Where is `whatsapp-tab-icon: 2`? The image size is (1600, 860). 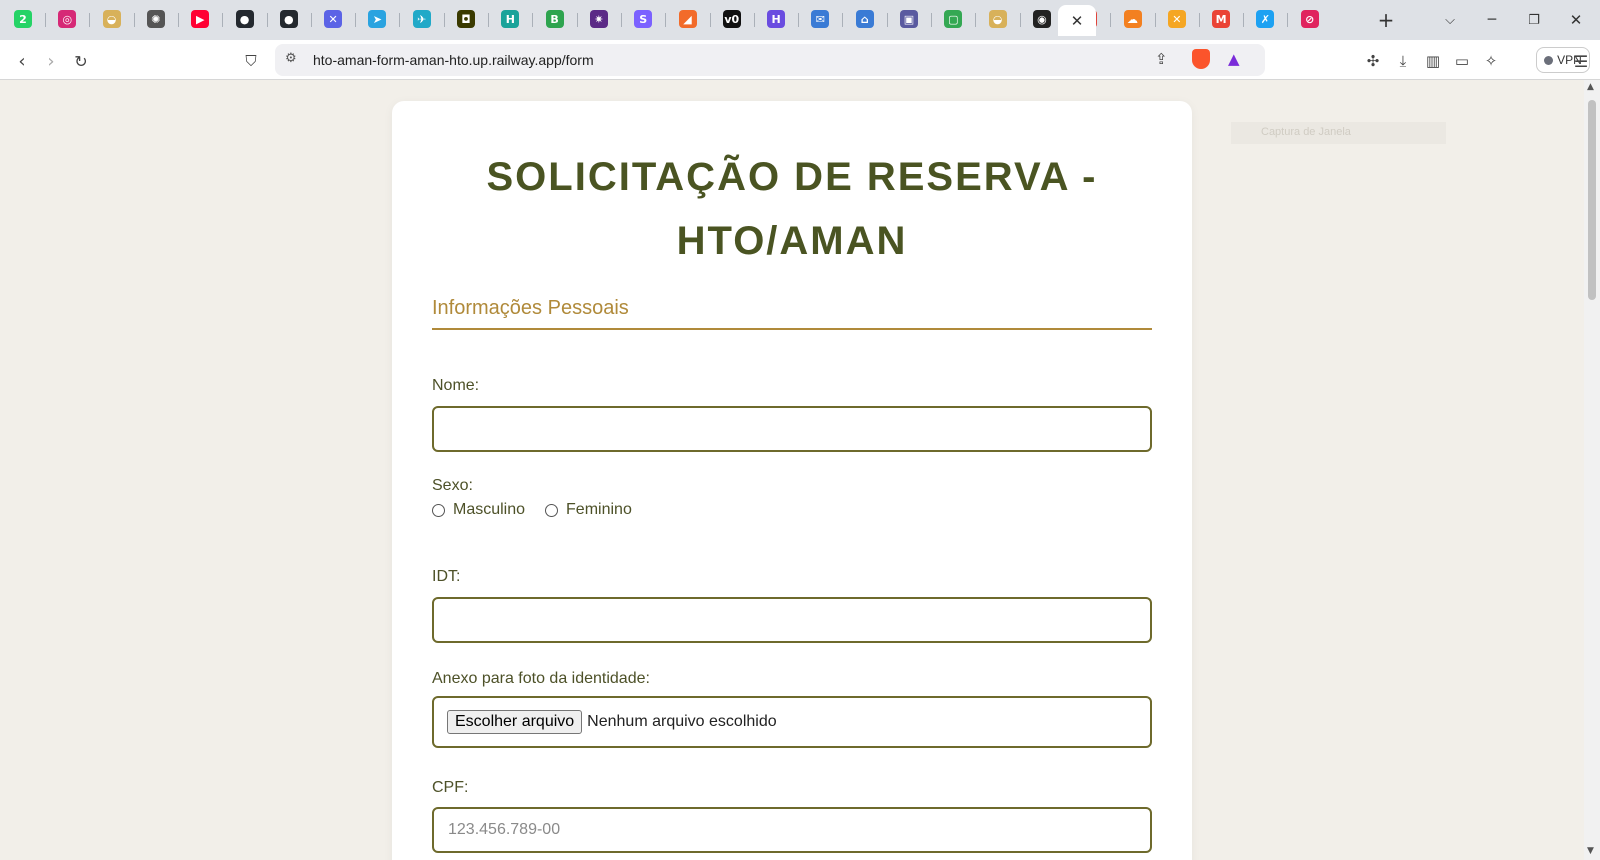
whatsapp-tab-icon: 2 is located at coordinates (23, 19).